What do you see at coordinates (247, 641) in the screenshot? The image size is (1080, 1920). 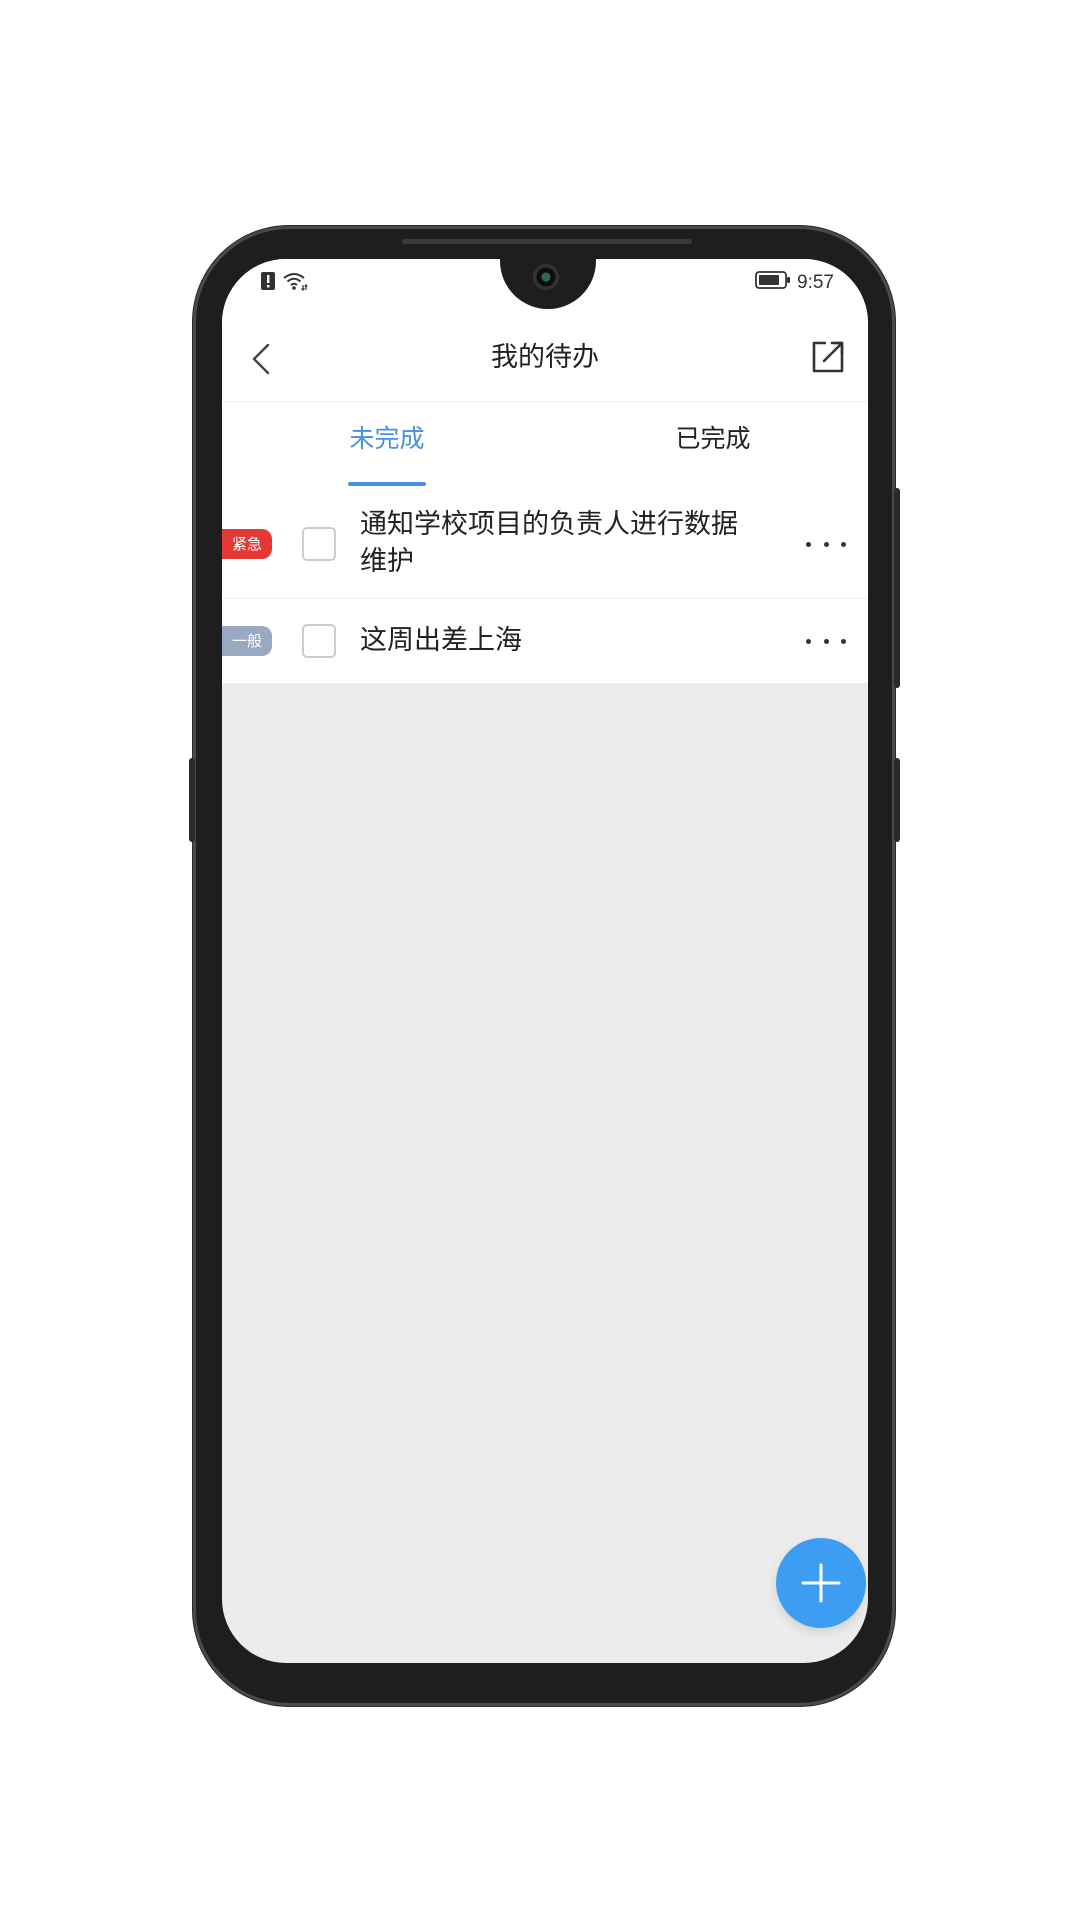 I see `priority-badge: 一般` at bounding box center [247, 641].